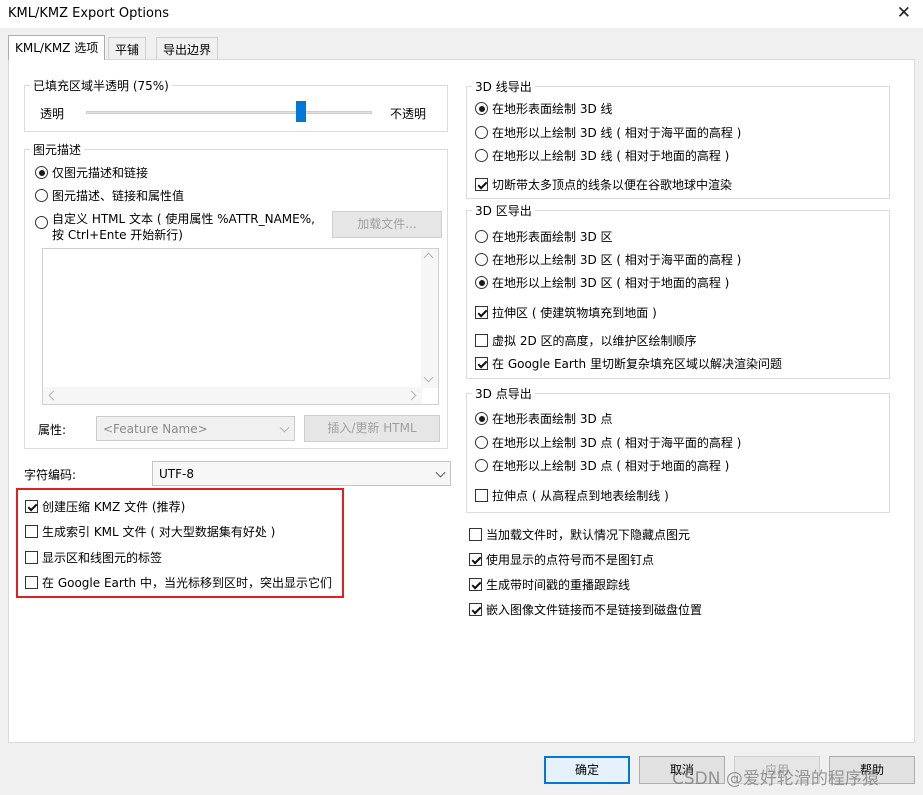 Image resolution: width=923 pixels, height=795 pixels. I want to click on radio-area-sea-level: 在地形以上绘制 3D 区 ( 相对于海平面的高程 ), so click(608, 259).